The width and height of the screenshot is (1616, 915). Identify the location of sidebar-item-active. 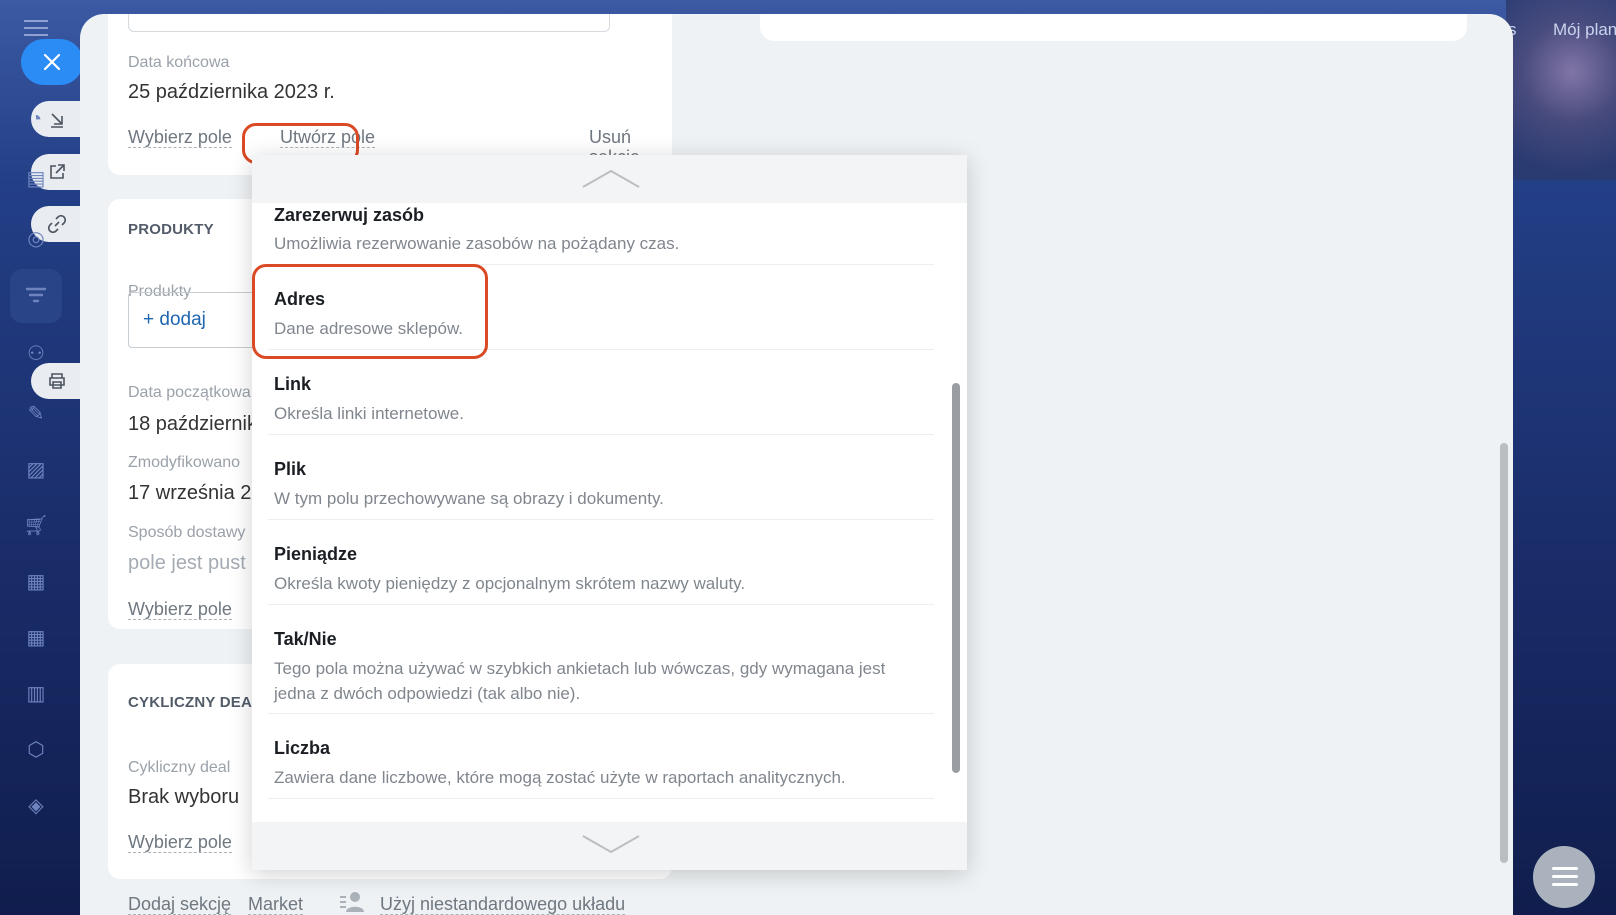
(36, 296).